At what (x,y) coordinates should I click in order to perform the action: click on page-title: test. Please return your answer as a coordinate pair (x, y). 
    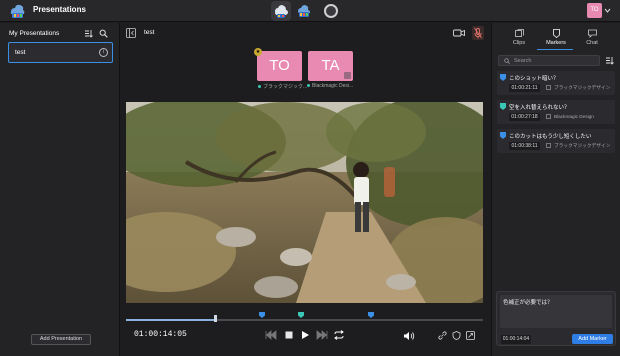
    Looking at the image, I should click on (149, 32).